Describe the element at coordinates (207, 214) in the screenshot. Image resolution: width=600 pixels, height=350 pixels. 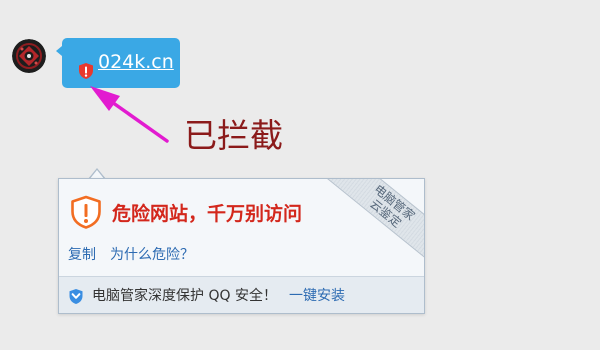
I see `danger-warning-title: 危险网站，千万别访问` at that location.